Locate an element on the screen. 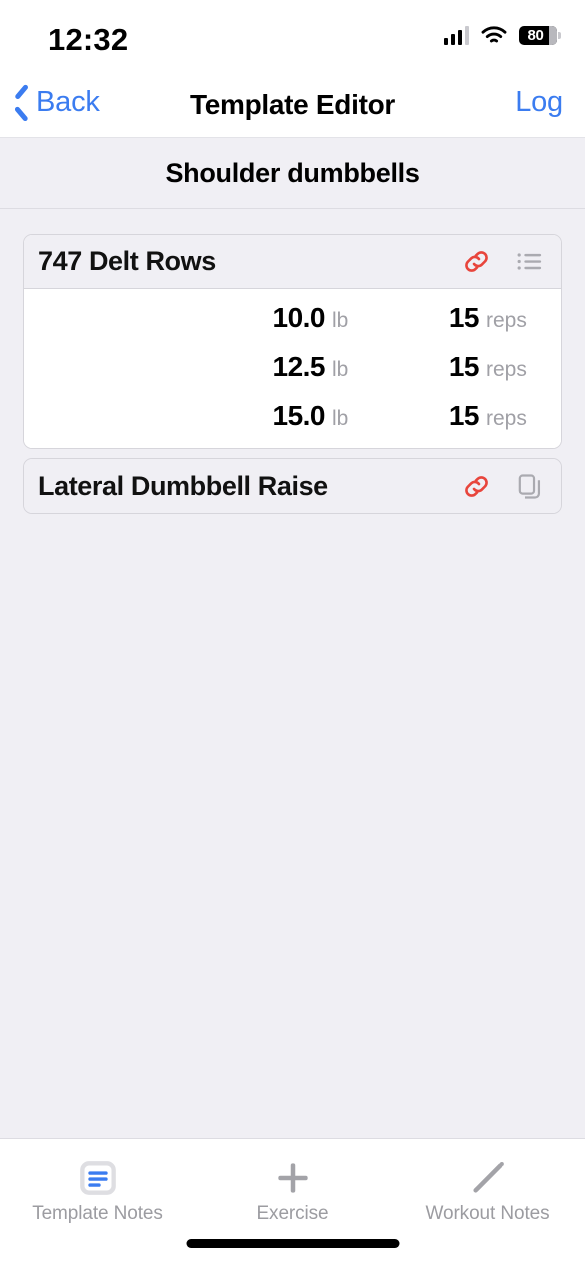 The width and height of the screenshot is (585, 1266). weight-value: 12.5 is located at coordinates (299, 366).